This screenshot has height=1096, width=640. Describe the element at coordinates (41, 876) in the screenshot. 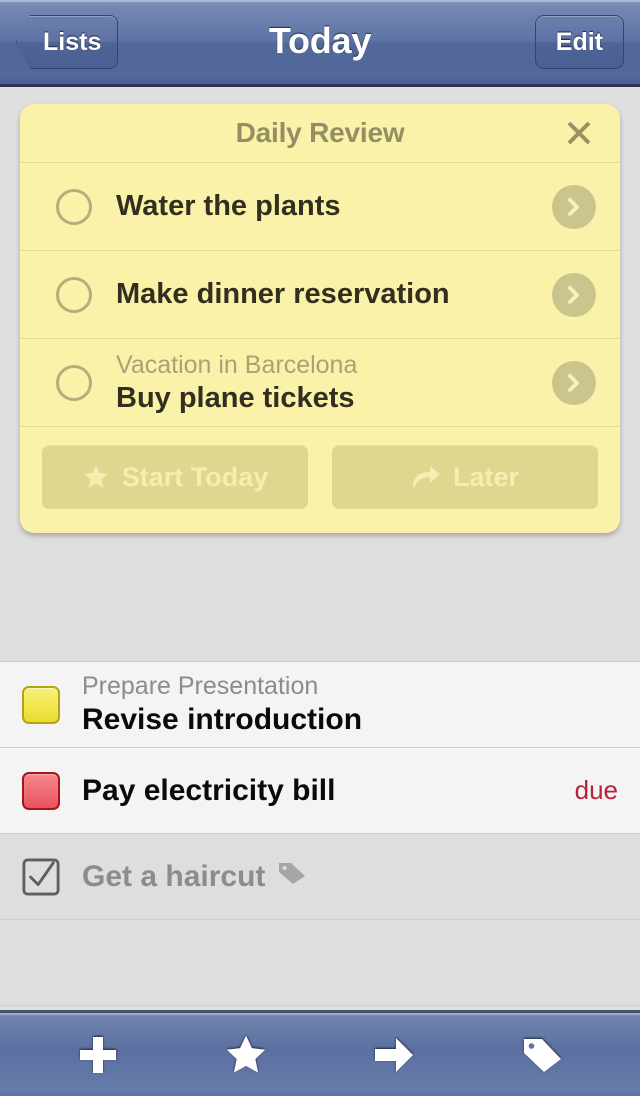

I see `checkbox-checked` at that location.